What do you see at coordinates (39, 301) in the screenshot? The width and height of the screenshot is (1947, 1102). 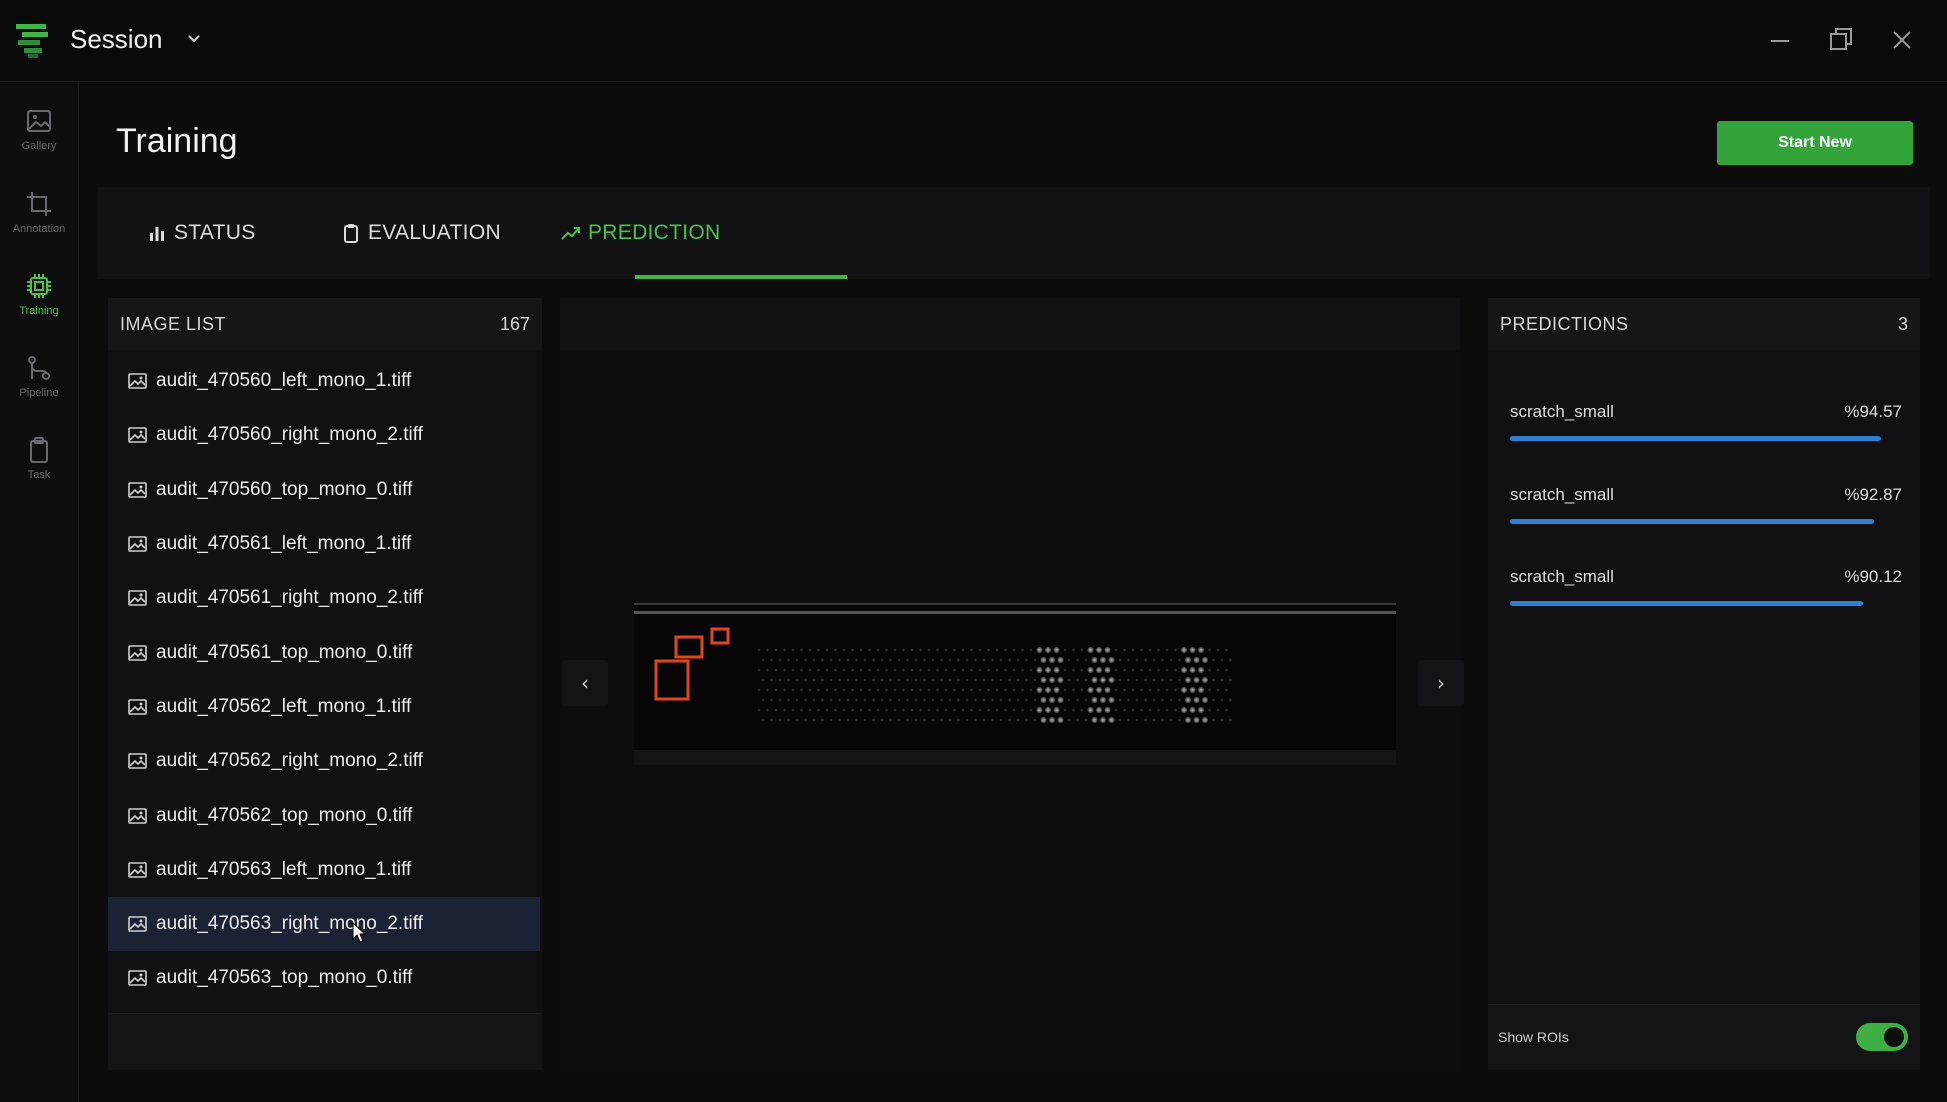 I see `rail-item-training: Training` at bounding box center [39, 301].